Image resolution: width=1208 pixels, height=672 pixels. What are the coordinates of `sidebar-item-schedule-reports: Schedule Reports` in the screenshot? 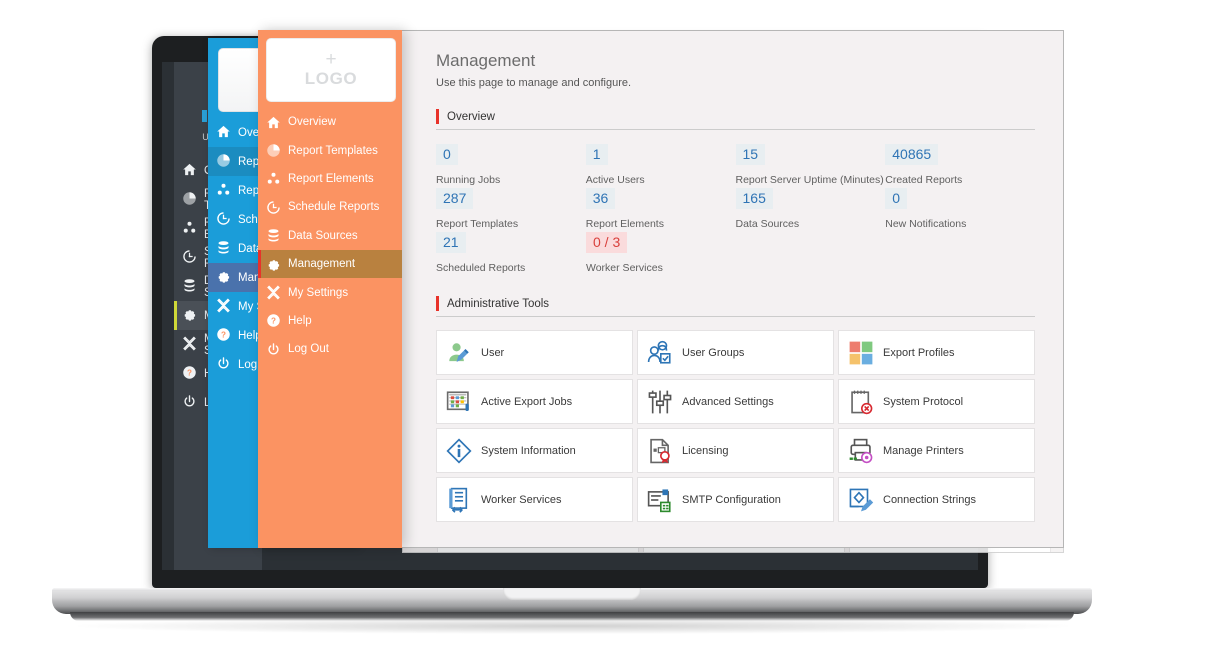 It's located at (330, 207).